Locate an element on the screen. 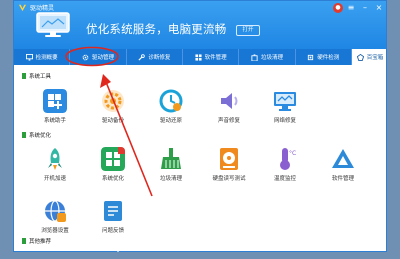 The height and width of the screenshot is (259, 400). tab-software-manage: 软件管理 is located at coordinates (211, 57).